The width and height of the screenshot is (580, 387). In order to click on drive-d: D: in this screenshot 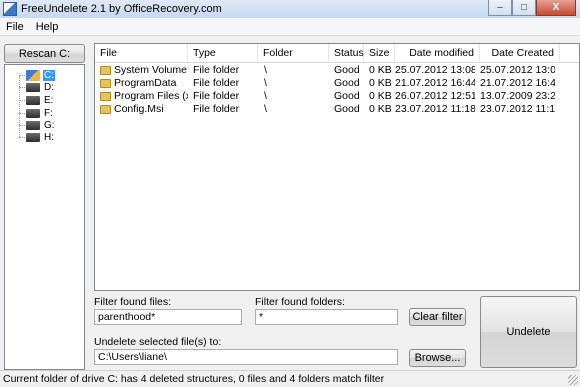, I will do `click(30, 87)`.